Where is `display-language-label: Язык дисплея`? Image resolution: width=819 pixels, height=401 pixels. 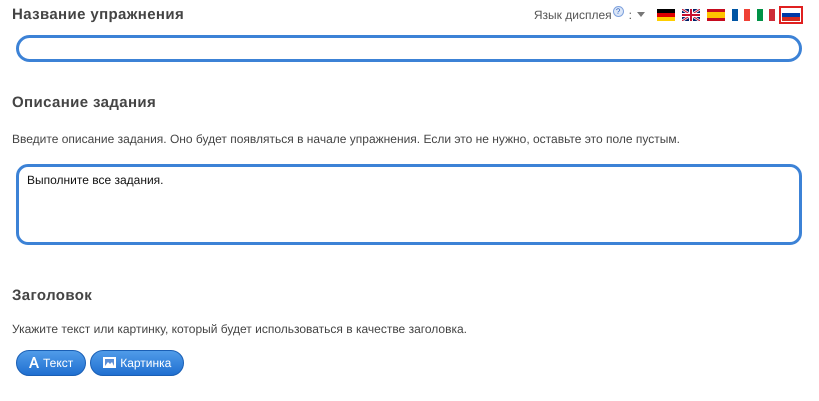 display-language-label: Язык дисплея is located at coordinates (573, 15).